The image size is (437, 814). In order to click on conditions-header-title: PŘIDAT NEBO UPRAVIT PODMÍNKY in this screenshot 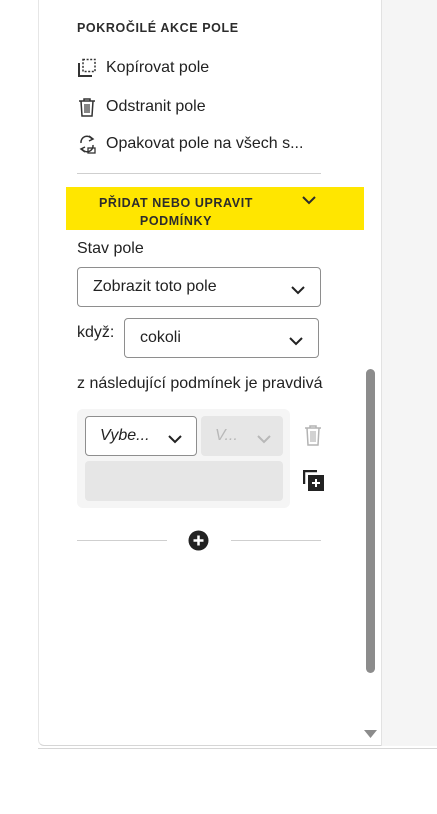, I will do `click(176, 212)`.